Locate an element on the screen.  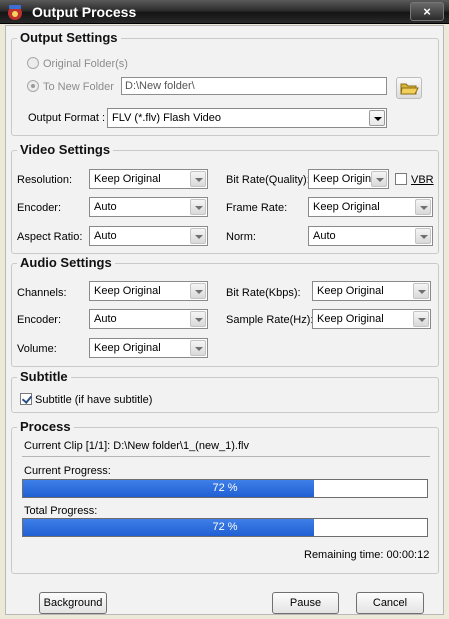
channels-select: Keep Original is located at coordinates (148, 291).